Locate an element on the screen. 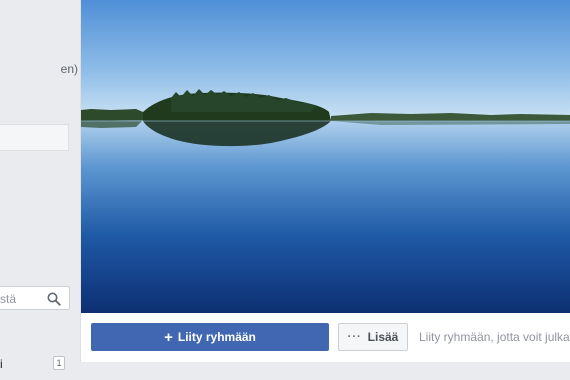  group-search-input: stä is located at coordinates (35, 298).